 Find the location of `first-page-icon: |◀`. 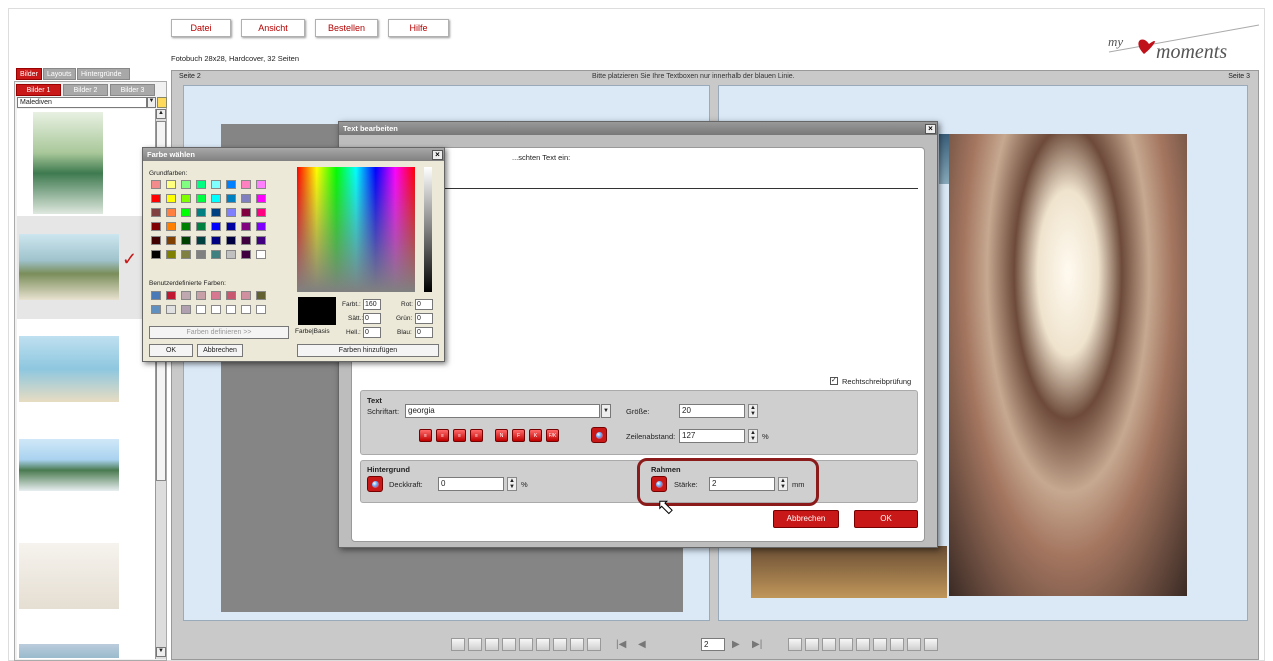

first-page-icon: |◀ is located at coordinates (621, 644).